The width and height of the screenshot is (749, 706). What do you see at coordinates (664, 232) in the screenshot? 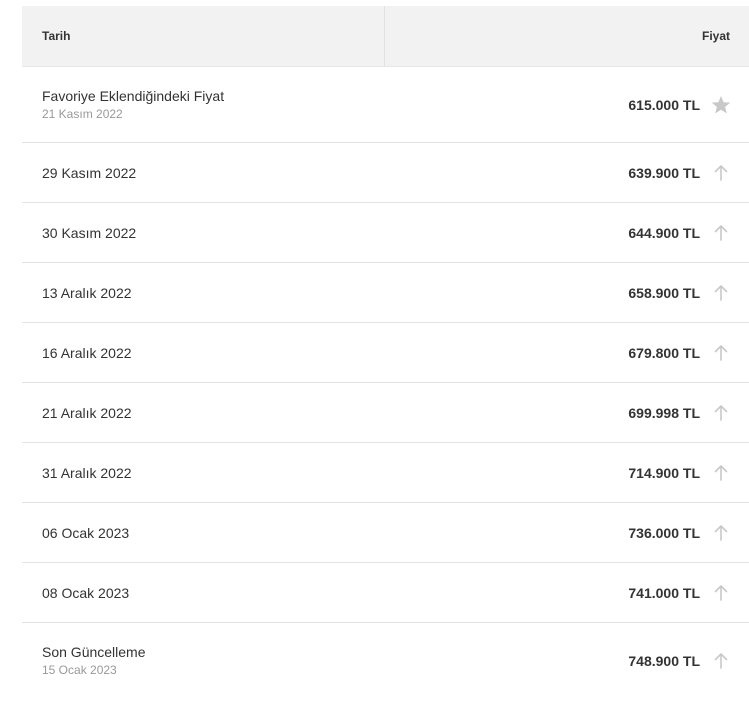
I see `price-value: 644.900 TL` at bounding box center [664, 232].